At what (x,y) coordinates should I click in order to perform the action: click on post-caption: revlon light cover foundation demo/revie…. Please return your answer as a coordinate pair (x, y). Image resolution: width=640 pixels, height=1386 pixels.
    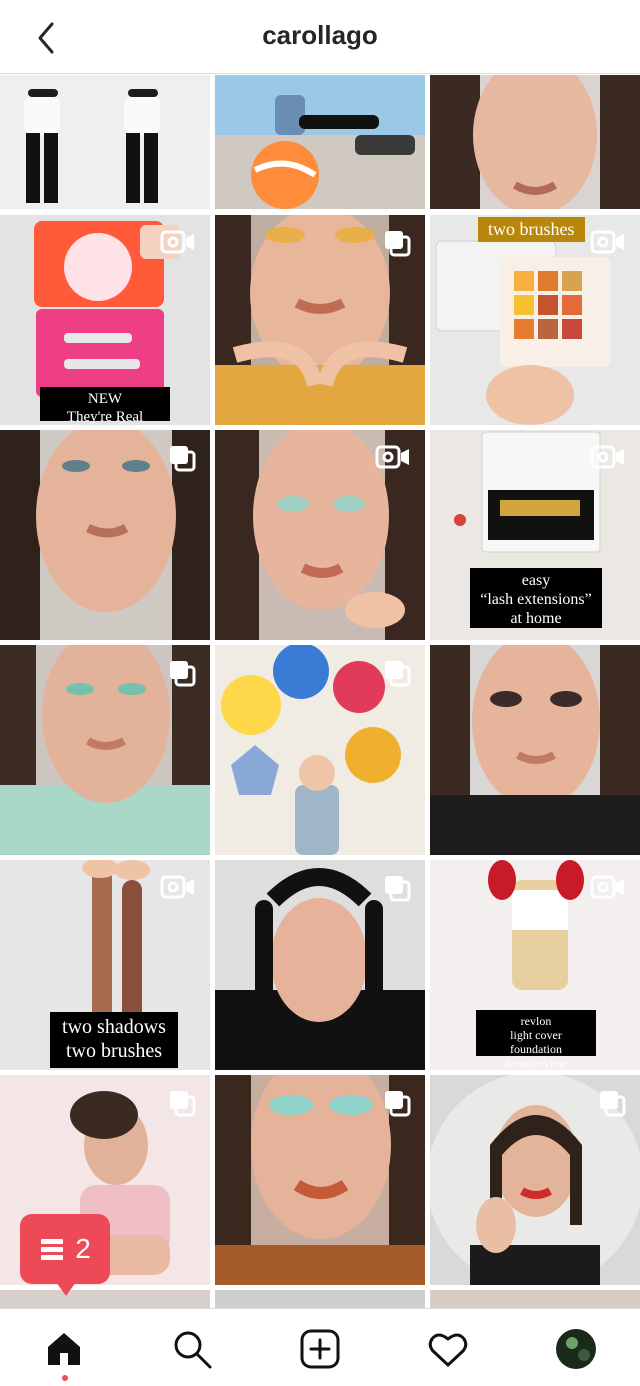
    Looking at the image, I should click on (536, 1040).